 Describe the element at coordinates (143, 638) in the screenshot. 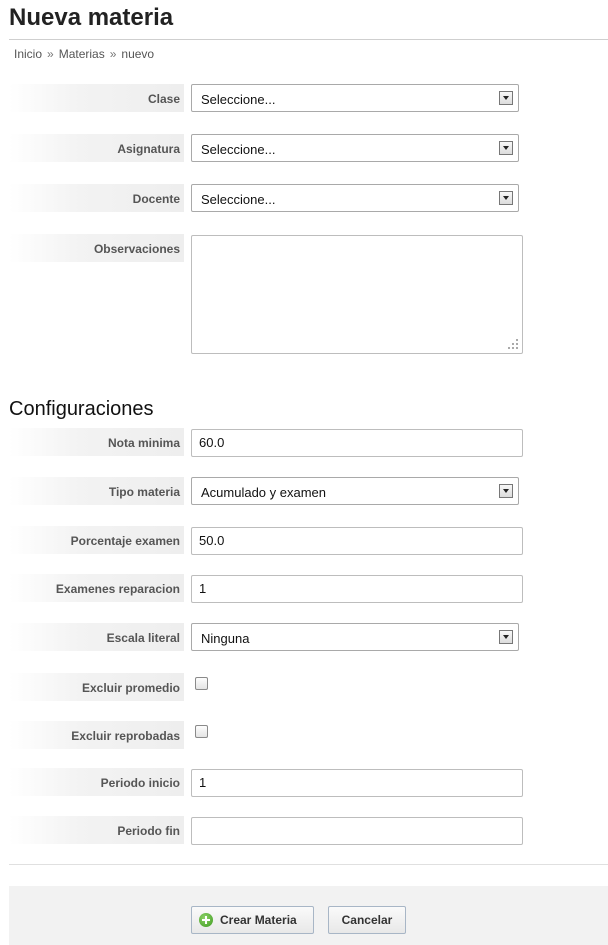

I see `escala-literal-label: Escala literal` at that location.